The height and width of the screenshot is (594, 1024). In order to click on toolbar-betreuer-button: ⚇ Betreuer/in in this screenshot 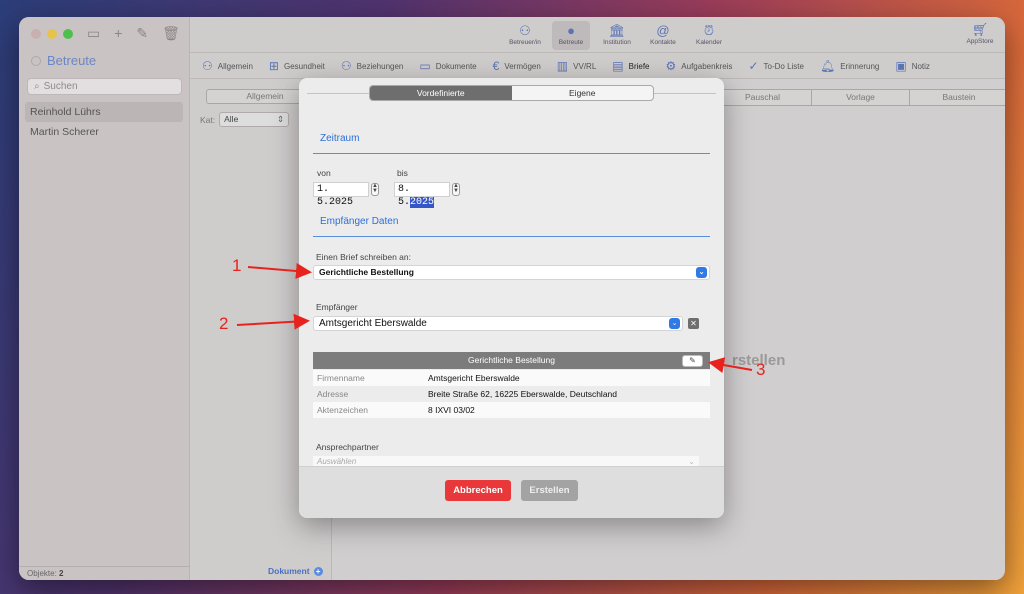, I will do `click(525, 35)`.